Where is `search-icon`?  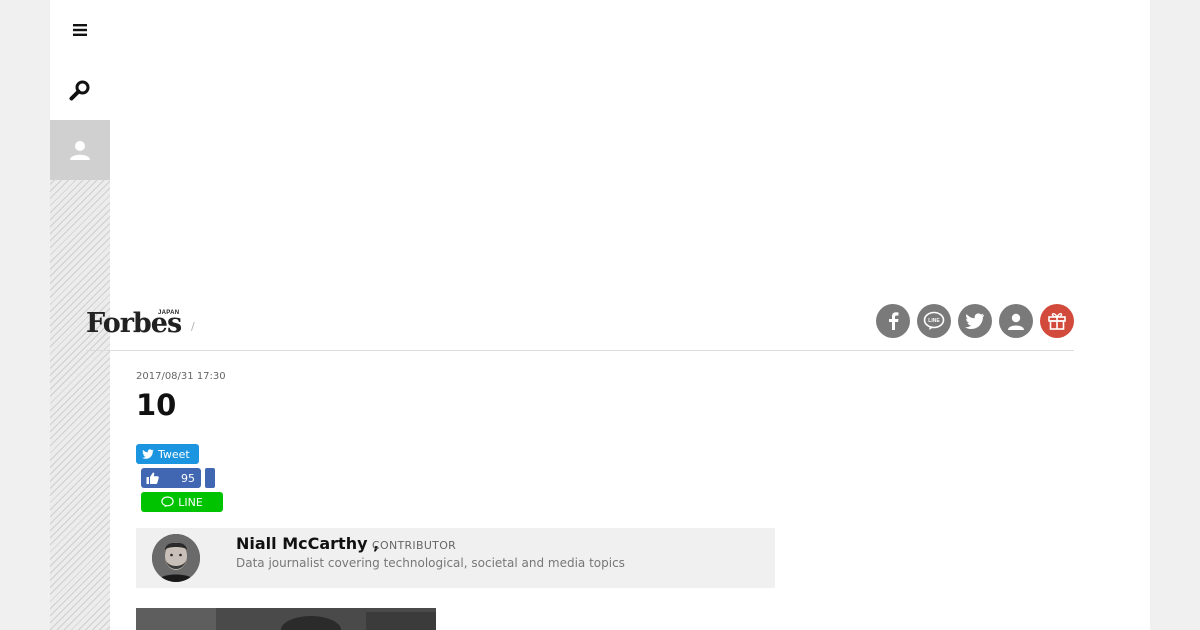
search-icon is located at coordinates (79, 90).